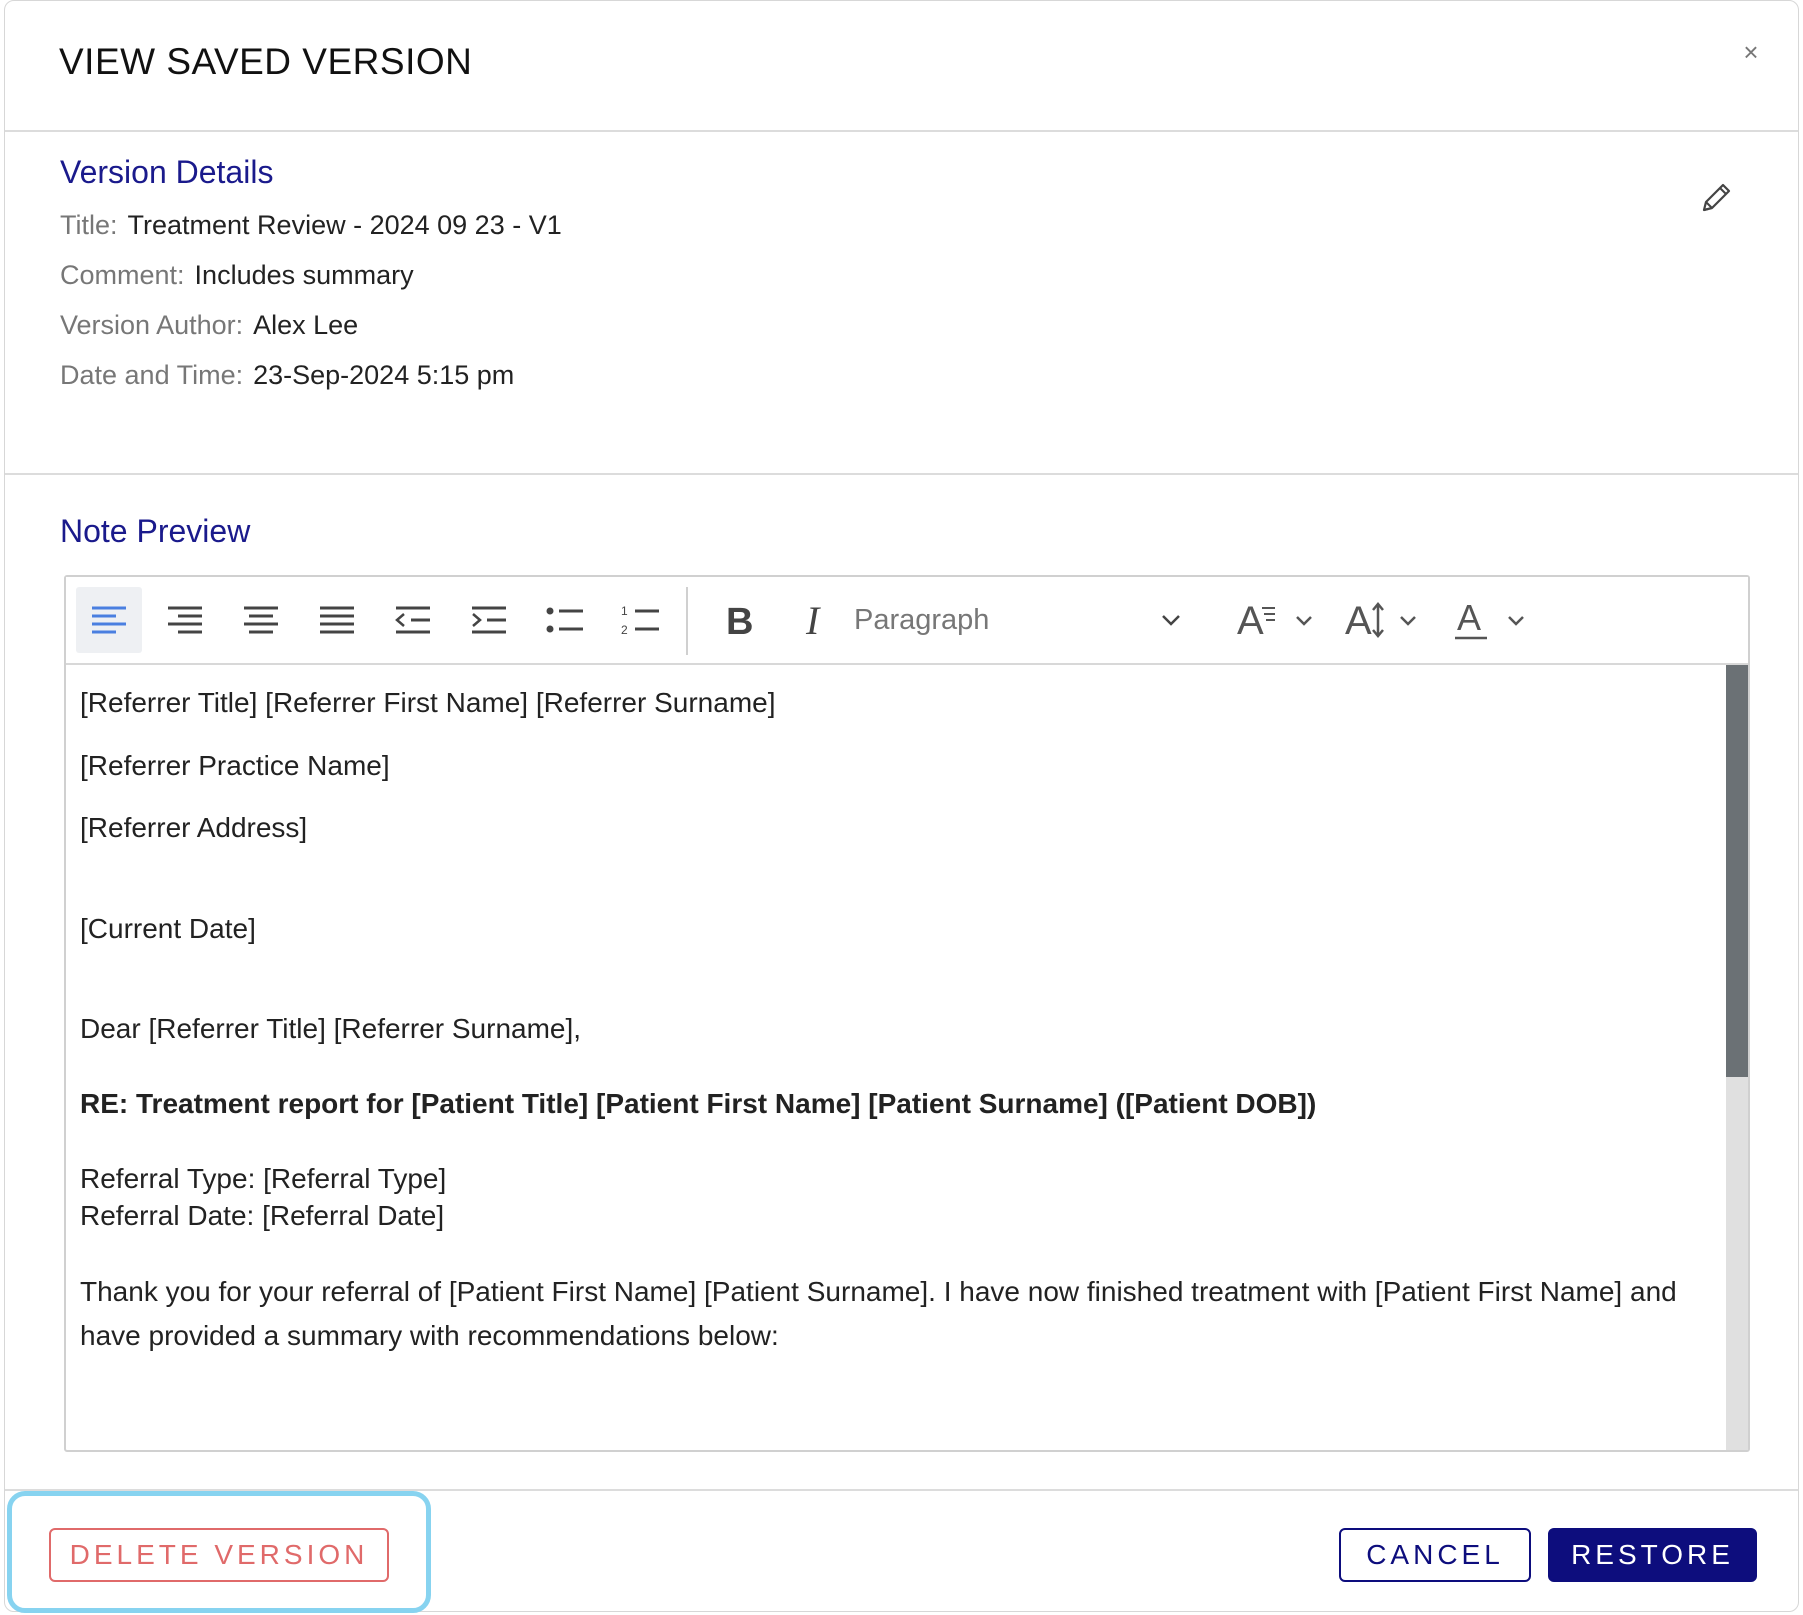 This screenshot has width=1803, height=1615. Describe the element at coordinates (1716, 198) in the screenshot. I see `pencil-icon` at that location.